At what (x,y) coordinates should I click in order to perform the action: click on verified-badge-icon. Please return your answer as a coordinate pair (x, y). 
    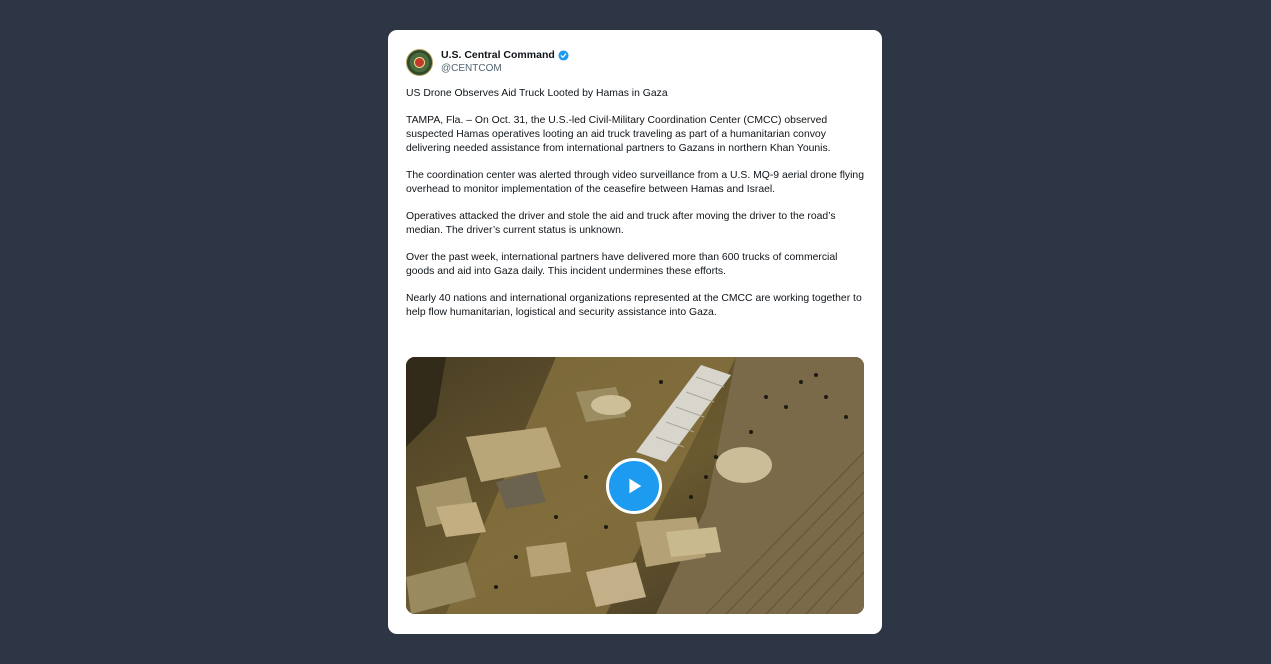
    Looking at the image, I should click on (563, 55).